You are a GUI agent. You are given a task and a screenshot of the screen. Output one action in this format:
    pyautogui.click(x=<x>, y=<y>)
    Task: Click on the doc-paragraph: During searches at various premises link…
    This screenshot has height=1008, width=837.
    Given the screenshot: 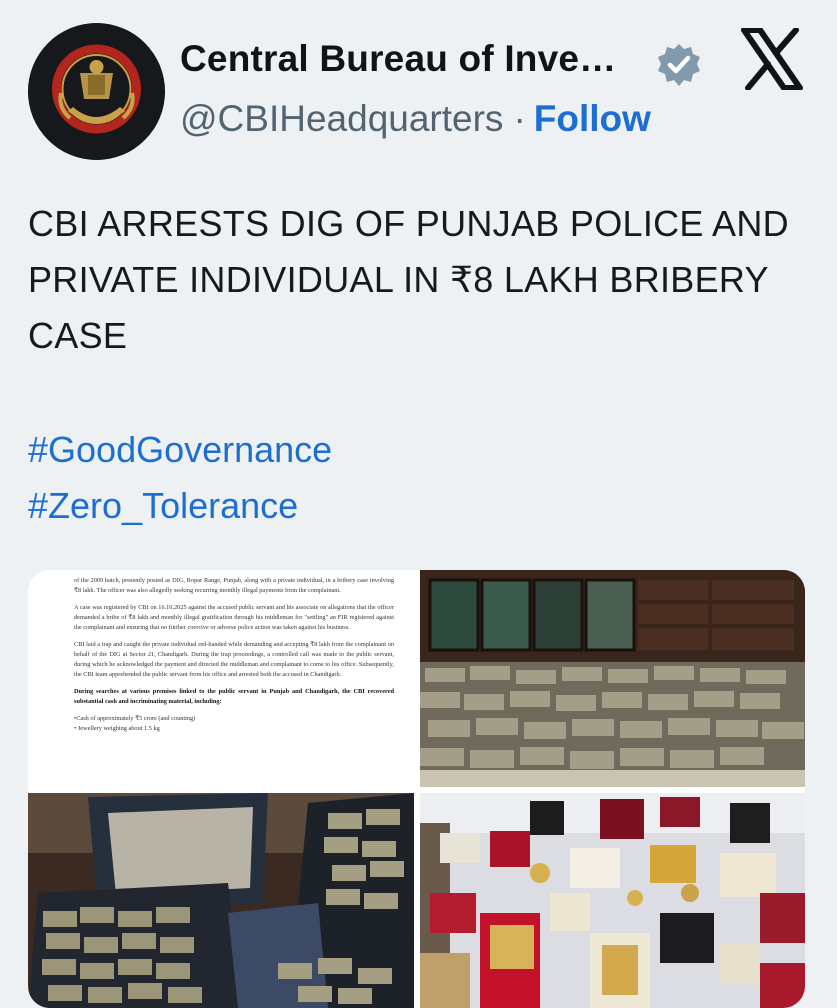 What is the action you would take?
    pyautogui.click(x=234, y=696)
    